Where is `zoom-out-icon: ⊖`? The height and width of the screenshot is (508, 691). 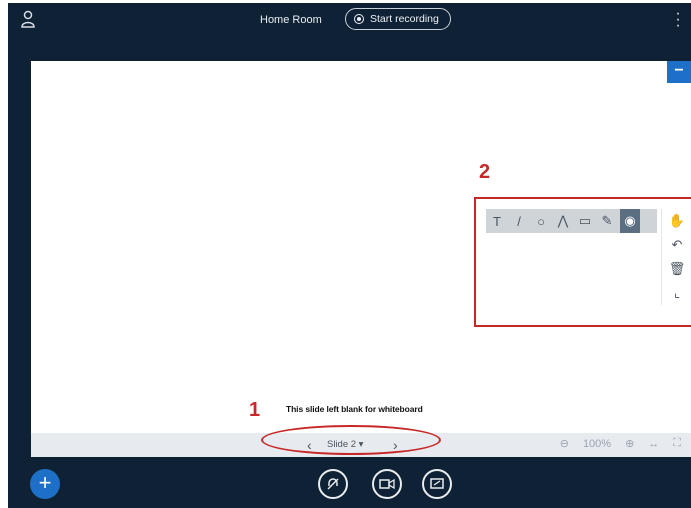
zoom-out-icon: ⊖ is located at coordinates (564, 443).